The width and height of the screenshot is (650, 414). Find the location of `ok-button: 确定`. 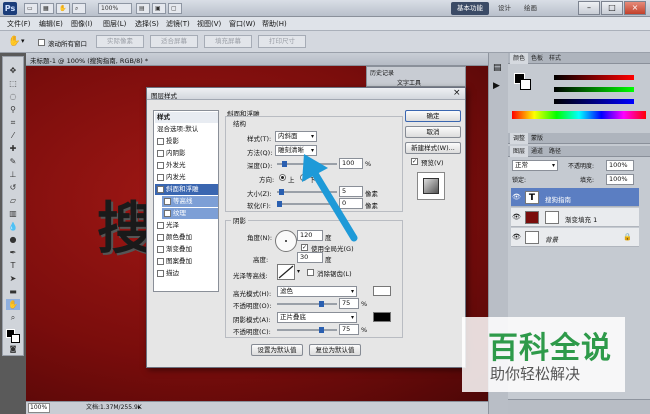

ok-button: 确定 is located at coordinates (433, 116).